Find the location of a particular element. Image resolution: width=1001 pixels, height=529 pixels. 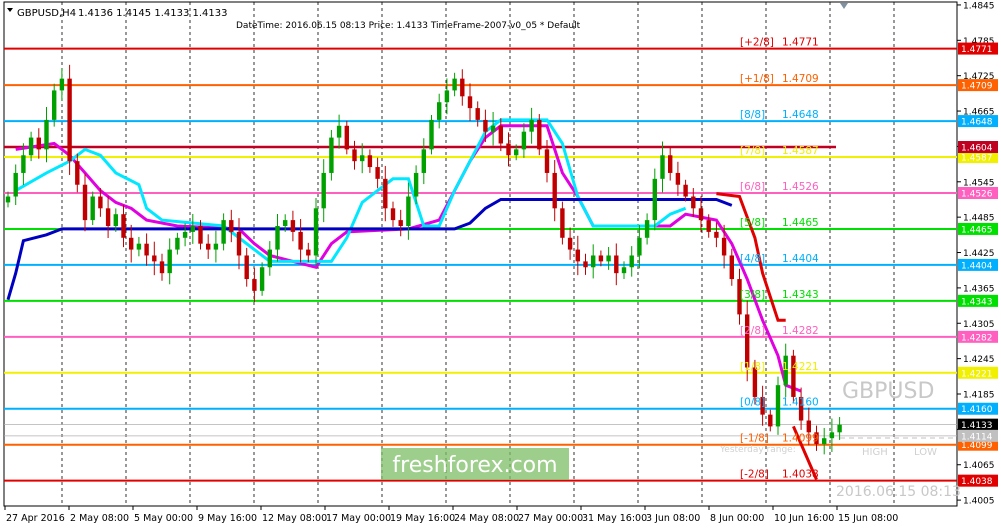

y-tick-label: 1.4305 is located at coordinates (979, 325).